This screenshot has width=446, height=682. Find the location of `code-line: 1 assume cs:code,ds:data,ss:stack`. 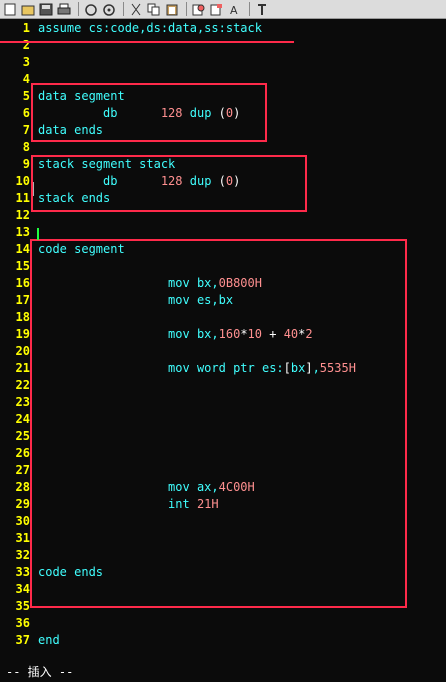

code-line: 1 assume cs:code,ds:data,ss:stack is located at coordinates (223, 28).